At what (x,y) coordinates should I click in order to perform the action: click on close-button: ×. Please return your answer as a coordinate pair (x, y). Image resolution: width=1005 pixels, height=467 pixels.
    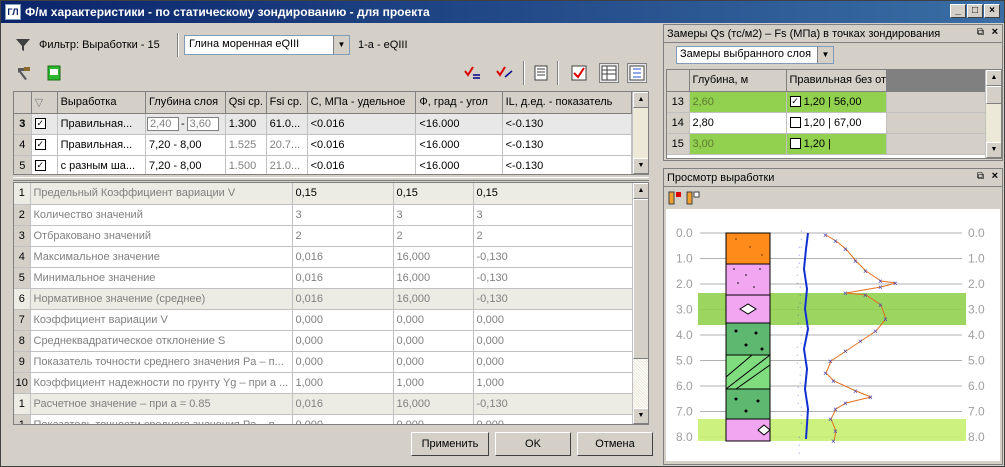
    Looking at the image, I should click on (992, 11).